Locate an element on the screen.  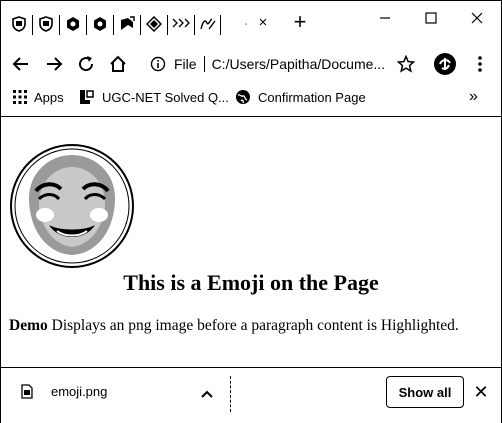
star-icon is located at coordinates (406, 64).